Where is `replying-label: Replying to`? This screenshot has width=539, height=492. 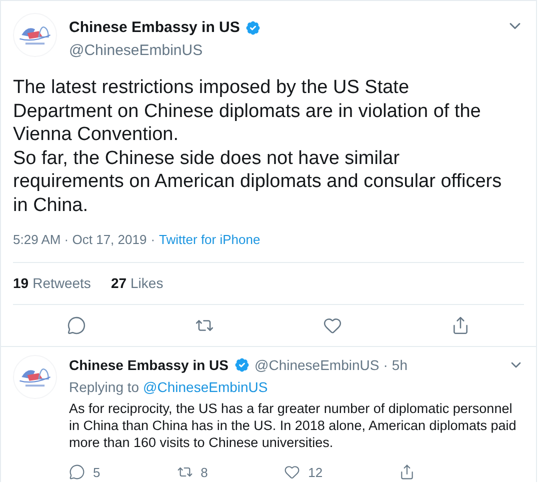
replying-label: Replying to is located at coordinates (104, 387).